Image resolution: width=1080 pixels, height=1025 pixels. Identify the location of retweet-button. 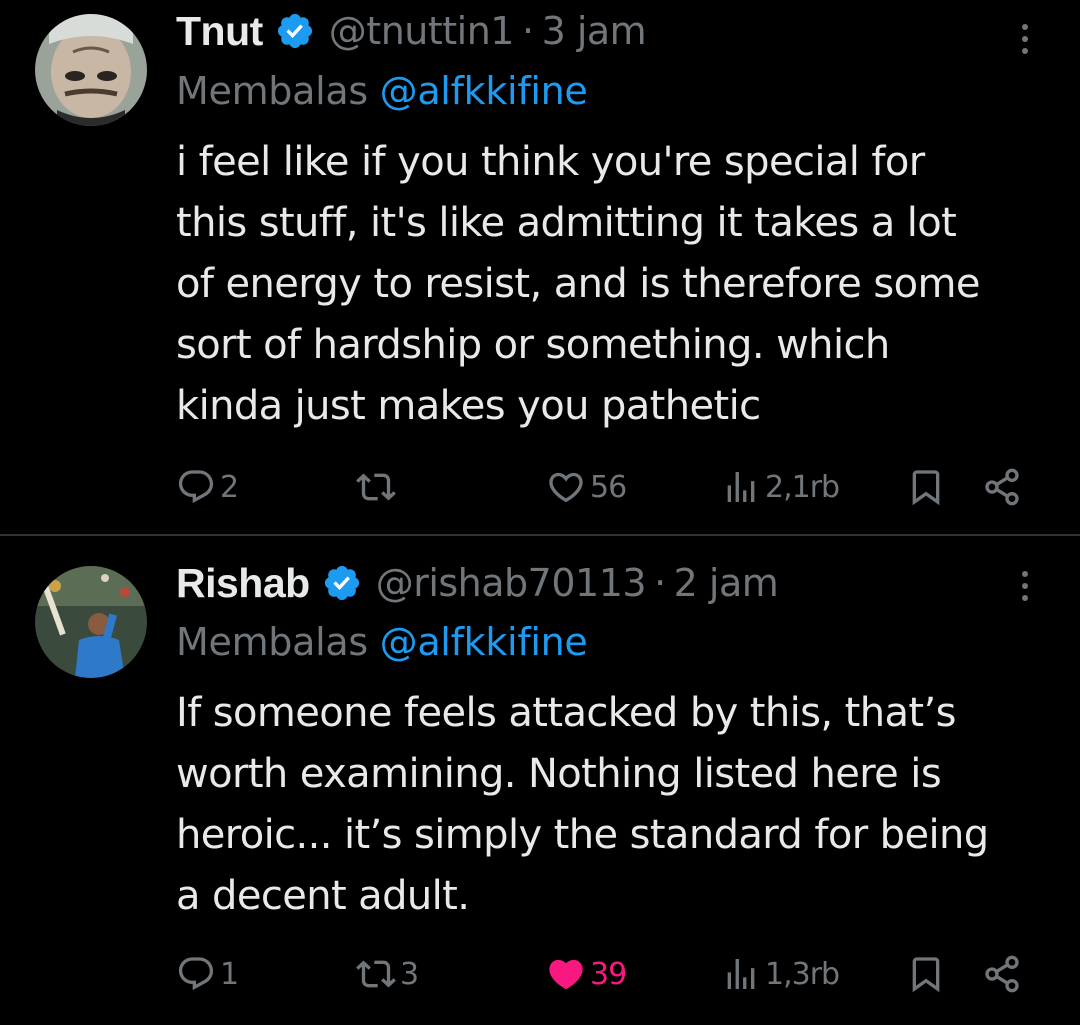
(378, 487).